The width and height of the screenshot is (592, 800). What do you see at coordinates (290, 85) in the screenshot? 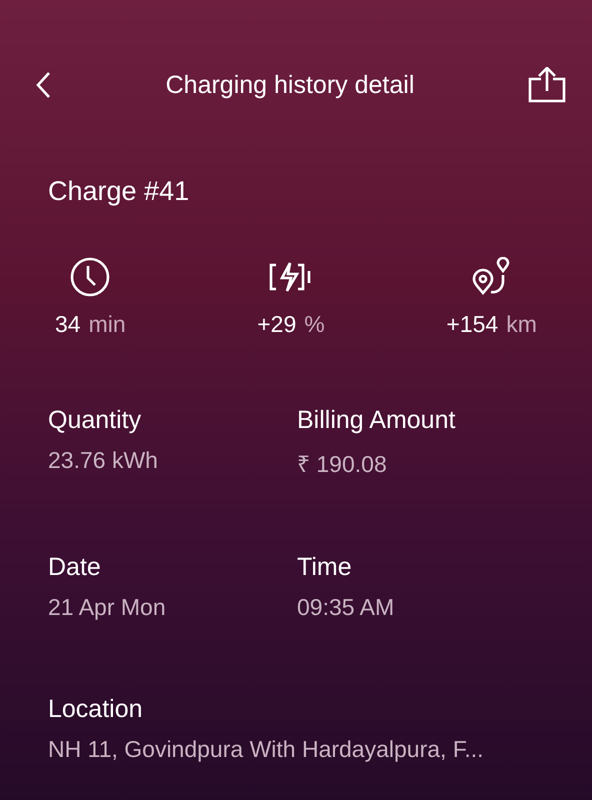
I see `screen-title: Charging history detail` at bounding box center [290, 85].